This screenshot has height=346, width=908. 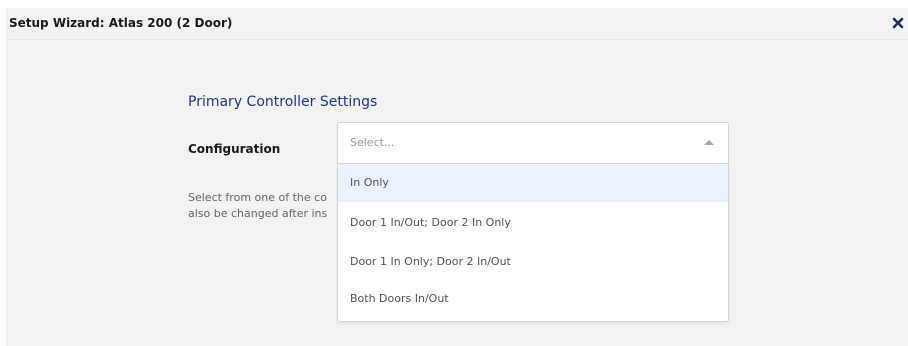 What do you see at coordinates (533, 262) in the screenshot?
I see `option-door1-in-door2-inout: Door 1 In Only; Door 2 In/Out` at bounding box center [533, 262].